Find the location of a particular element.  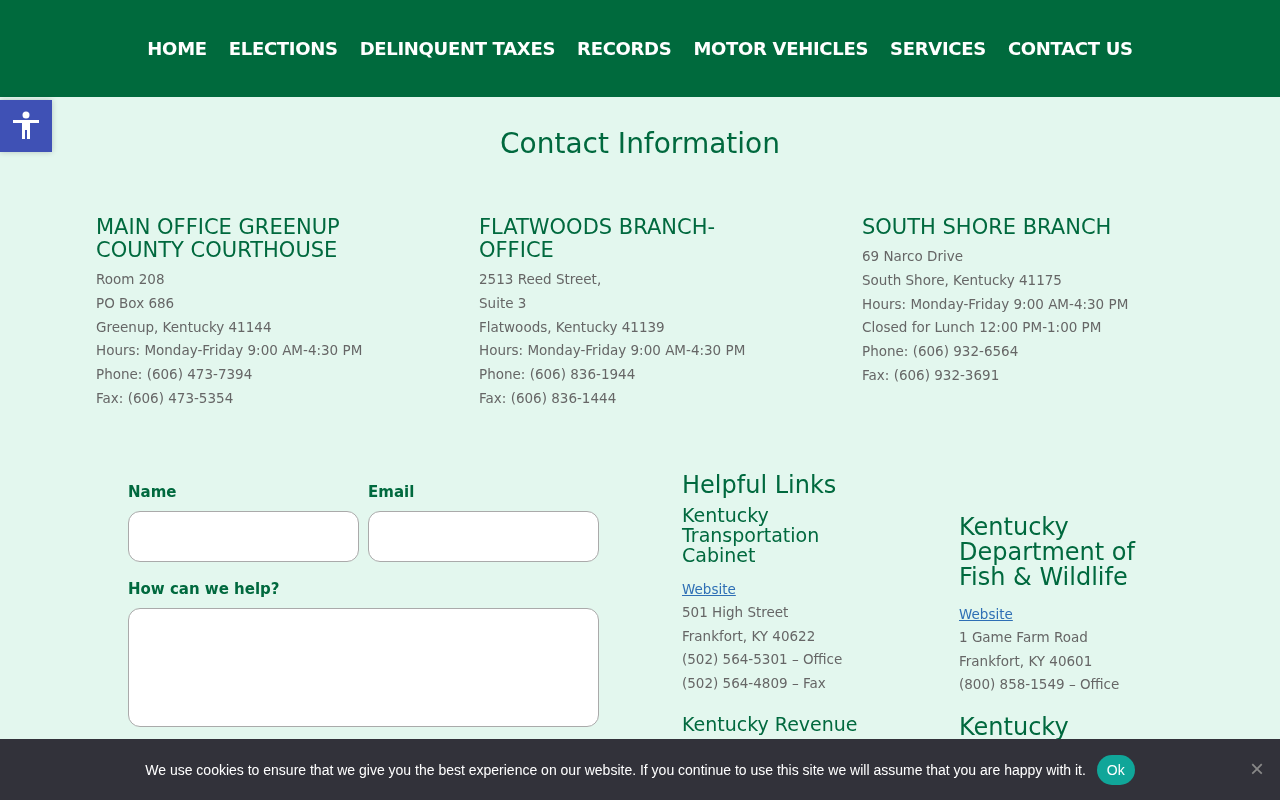

office-heading: MAIN OFFICE GREENUP COUNTY COURTHOUSE is located at coordinates (218, 239).